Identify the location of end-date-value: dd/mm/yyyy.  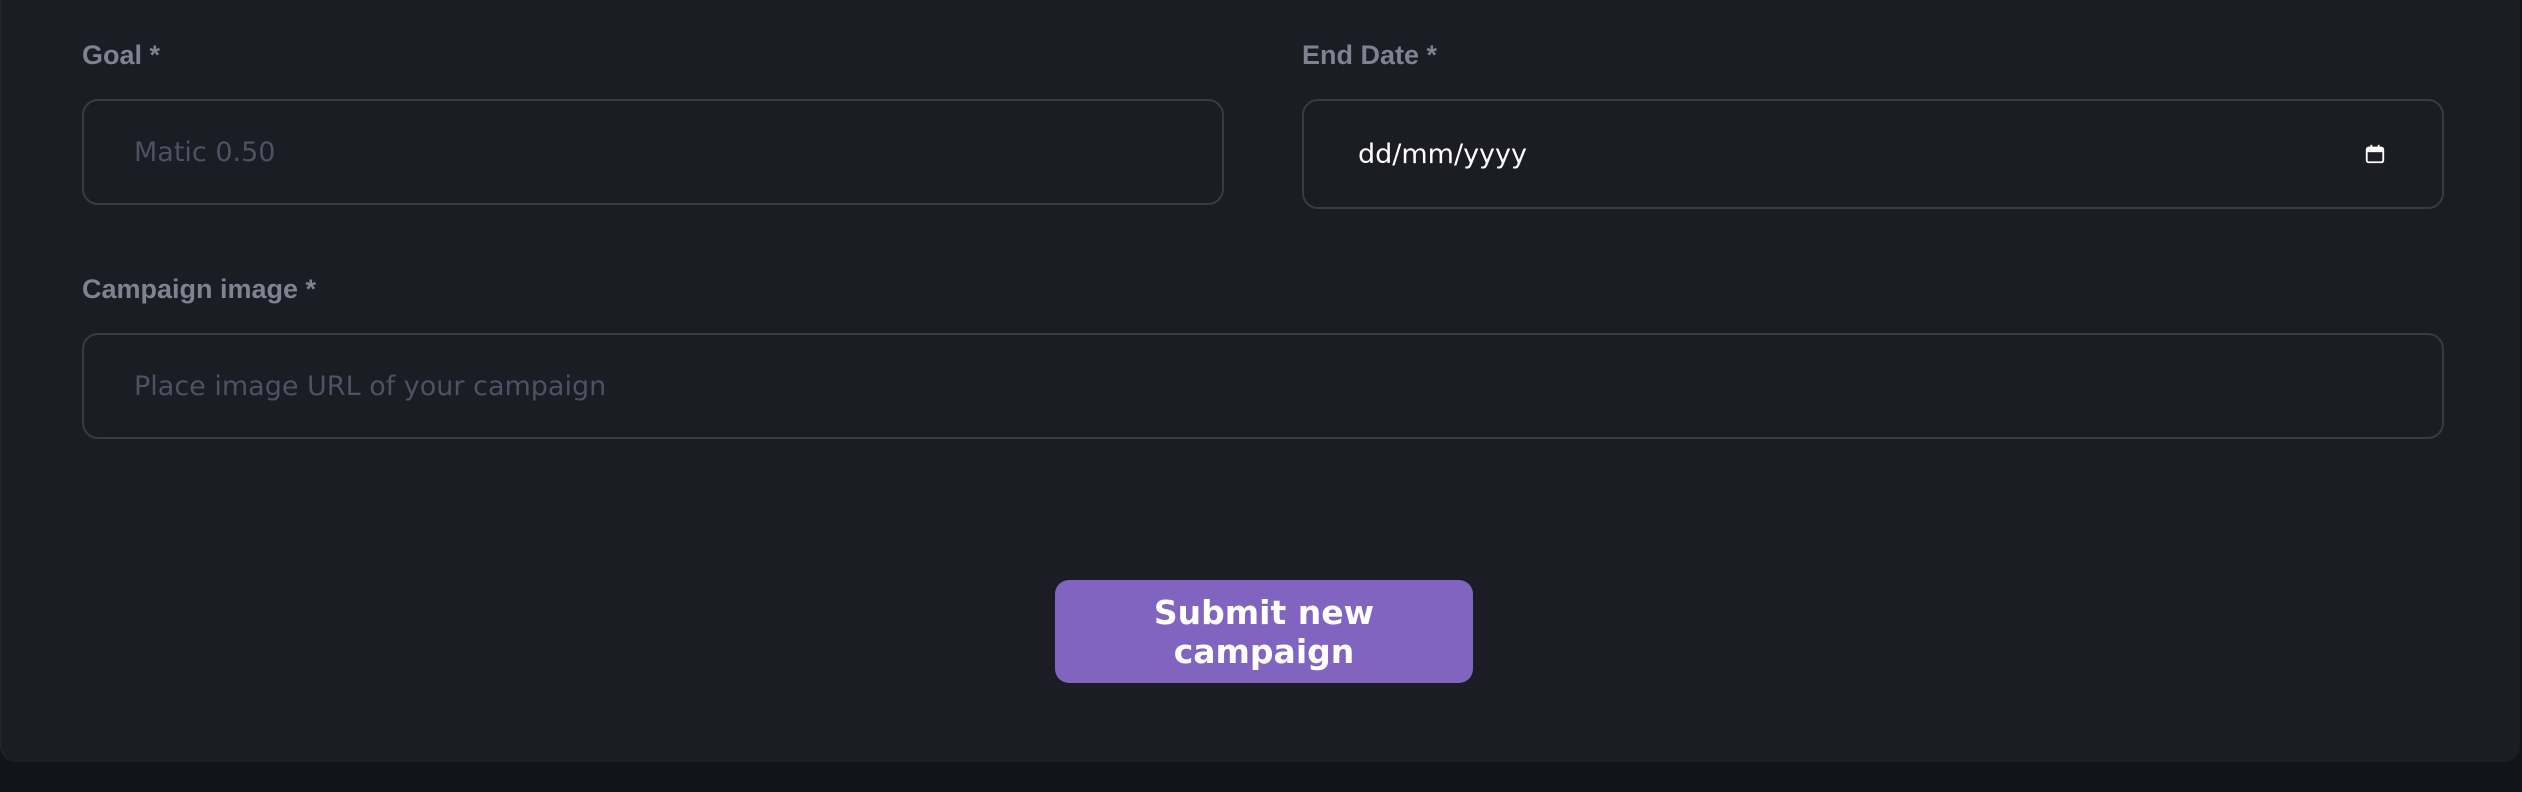
(1442, 154).